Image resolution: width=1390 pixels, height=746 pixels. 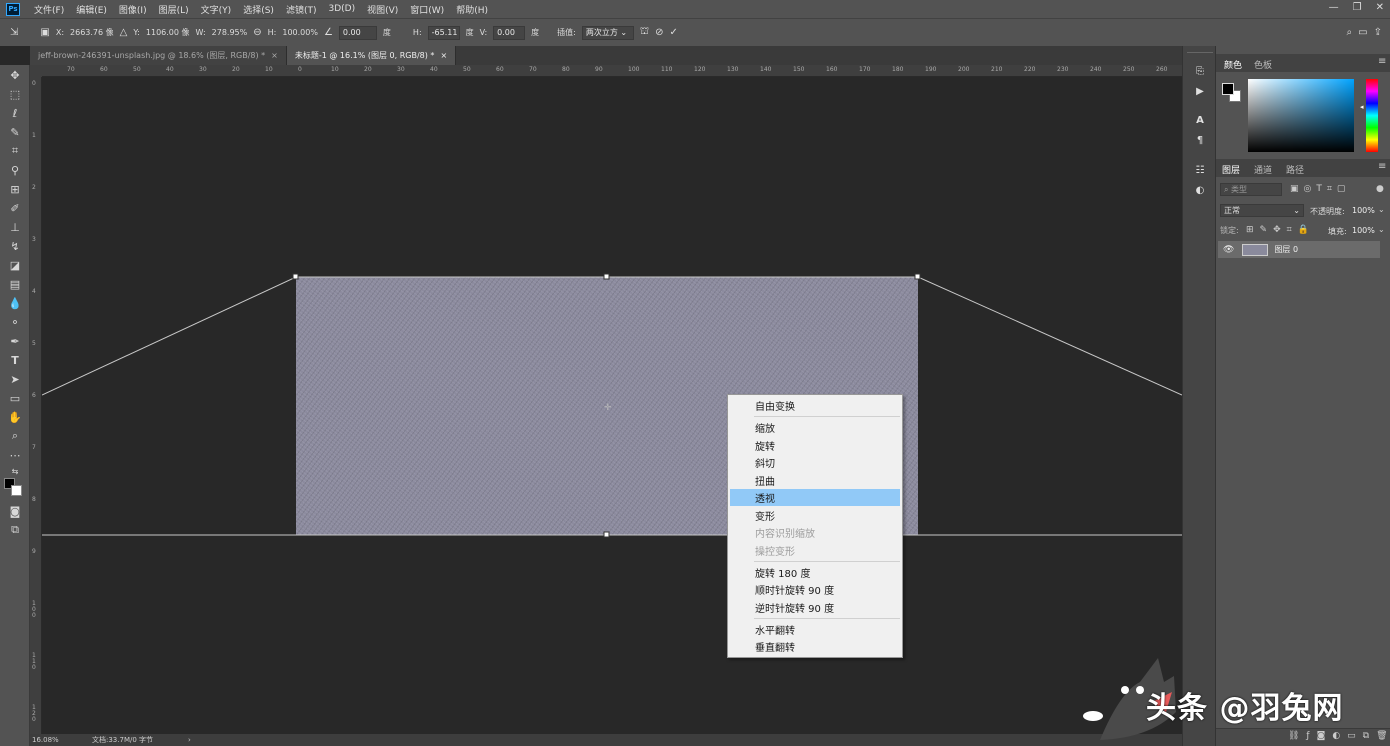 What do you see at coordinates (15, 151) in the screenshot?
I see `crop-tool-icon: ⌗` at bounding box center [15, 151].